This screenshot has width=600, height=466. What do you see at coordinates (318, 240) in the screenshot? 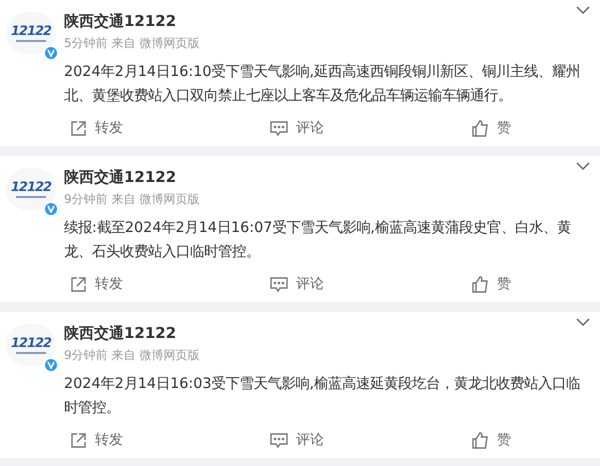
I see `post-text: 续报:截至2024年2月14日16:07受下雪天气影响,榆蓝高速黄蒲段史官、白水、黄龙、石头收费站入口临时管控。` at bounding box center [318, 240].